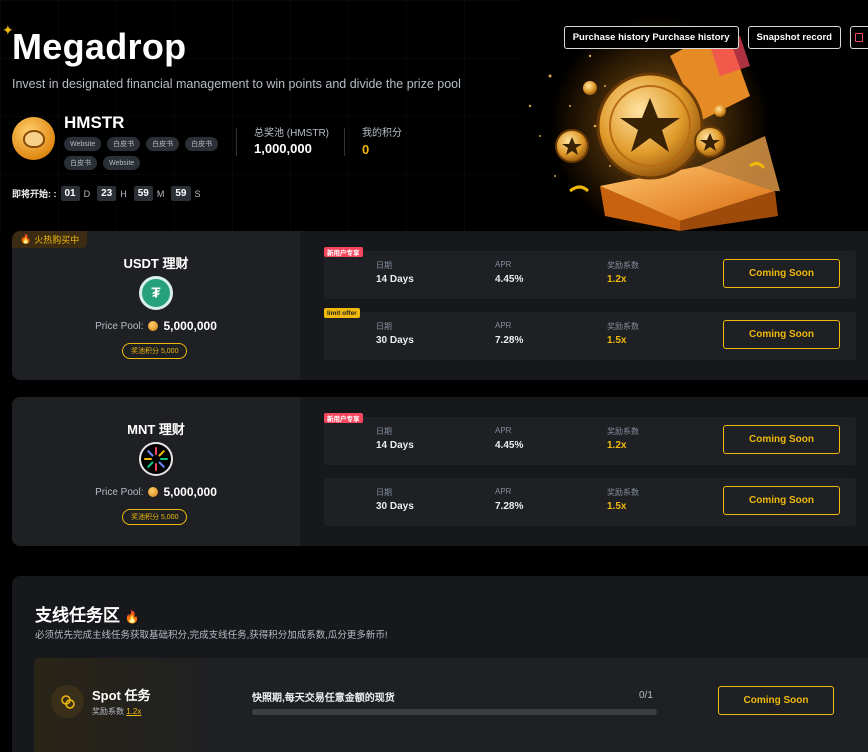 This screenshot has height=752, width=868. Describe the element at coordinates (382, 133) in the screenshot. I see `my-points-label: 我的积分` at that location.